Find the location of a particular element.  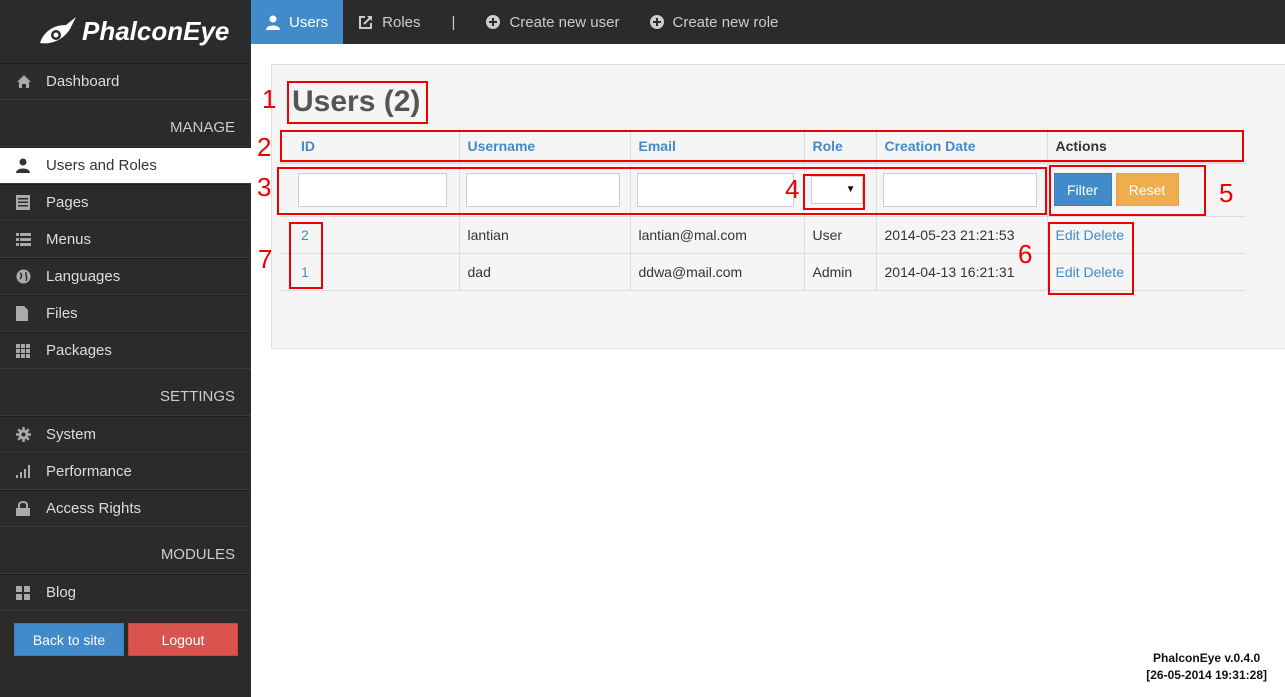

annotation-number-4: 4 is located at coordinates (792, 189).